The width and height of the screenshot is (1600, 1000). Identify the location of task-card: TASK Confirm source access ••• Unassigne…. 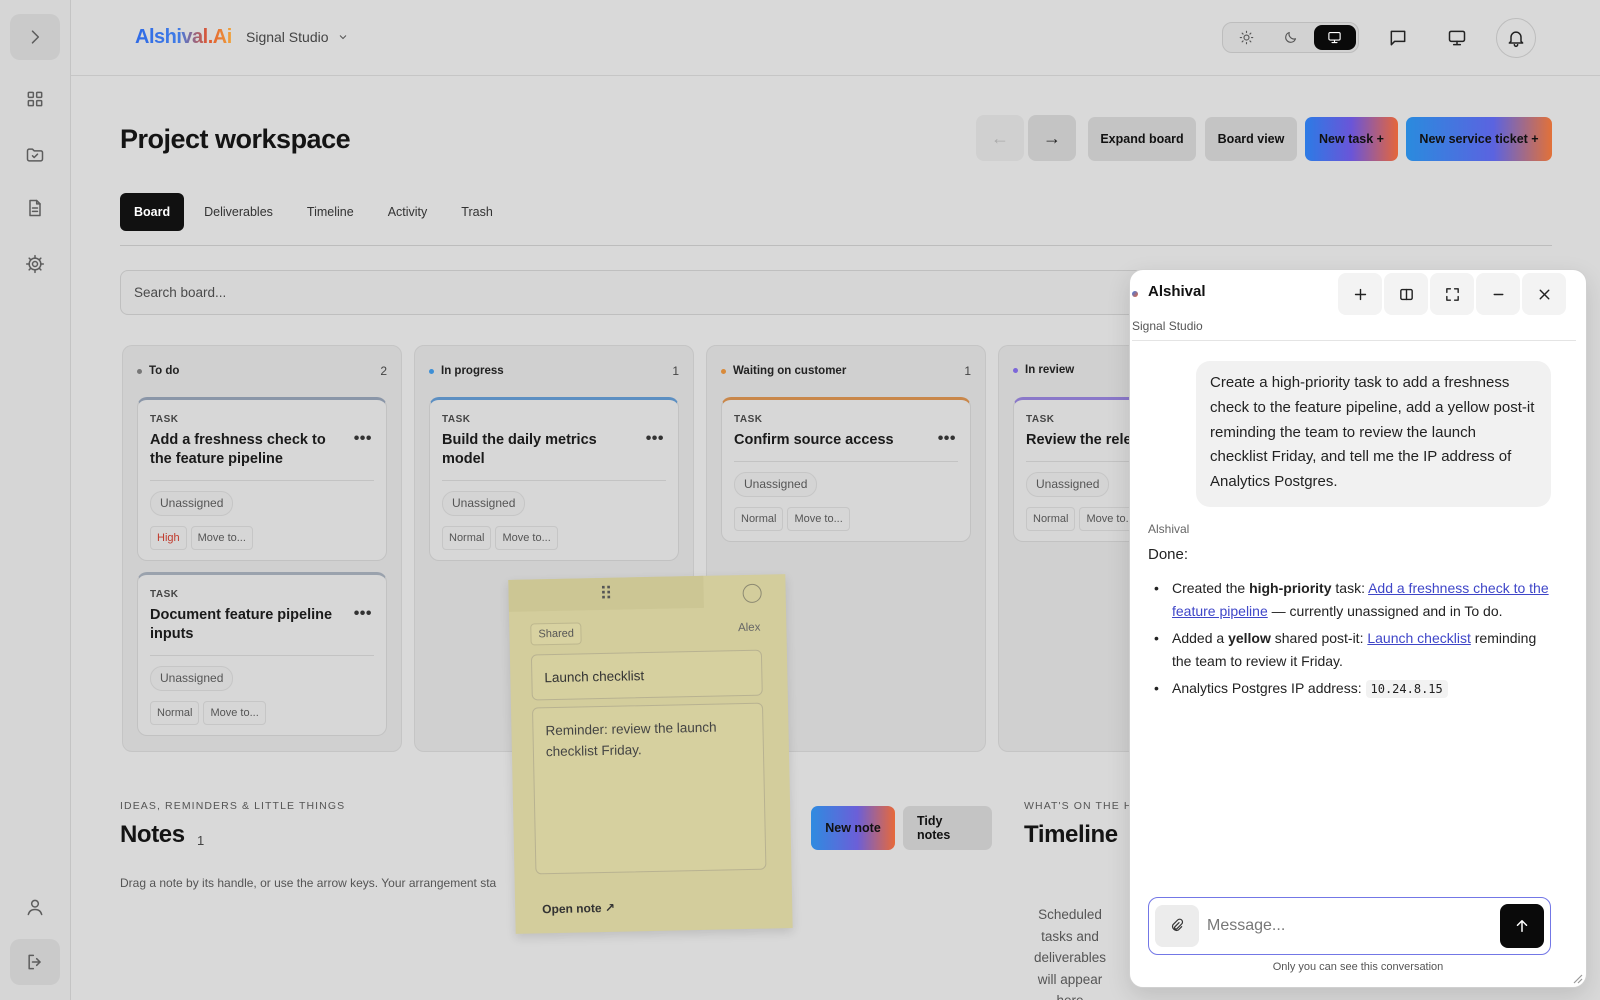
(846, 469).